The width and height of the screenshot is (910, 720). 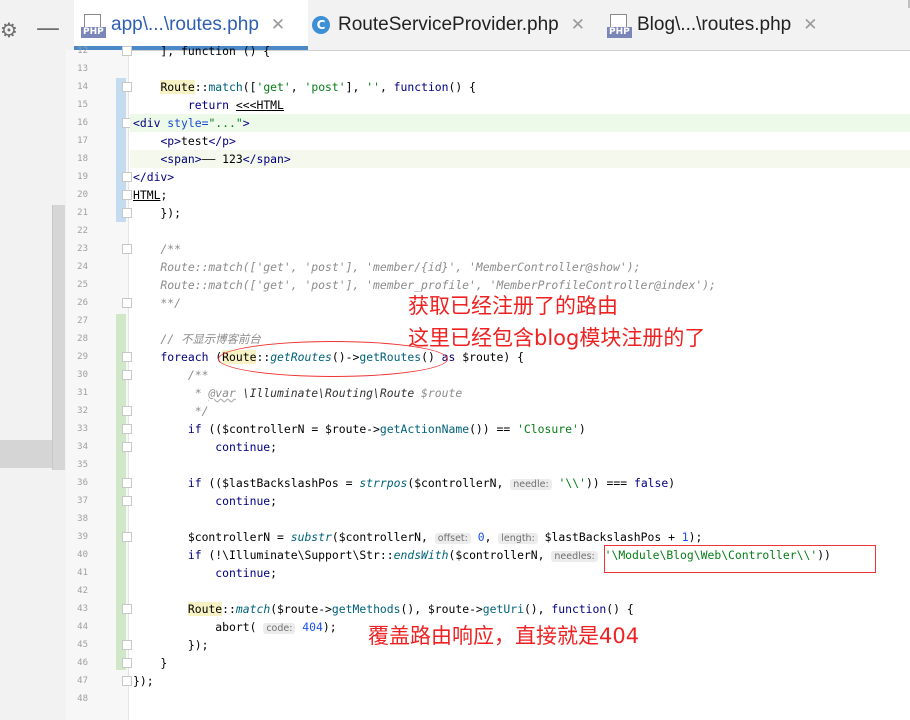 What do you see at coordinates (150, 663) in the screenshot?
I see `code-line: }` at bounding box center [150, 663].